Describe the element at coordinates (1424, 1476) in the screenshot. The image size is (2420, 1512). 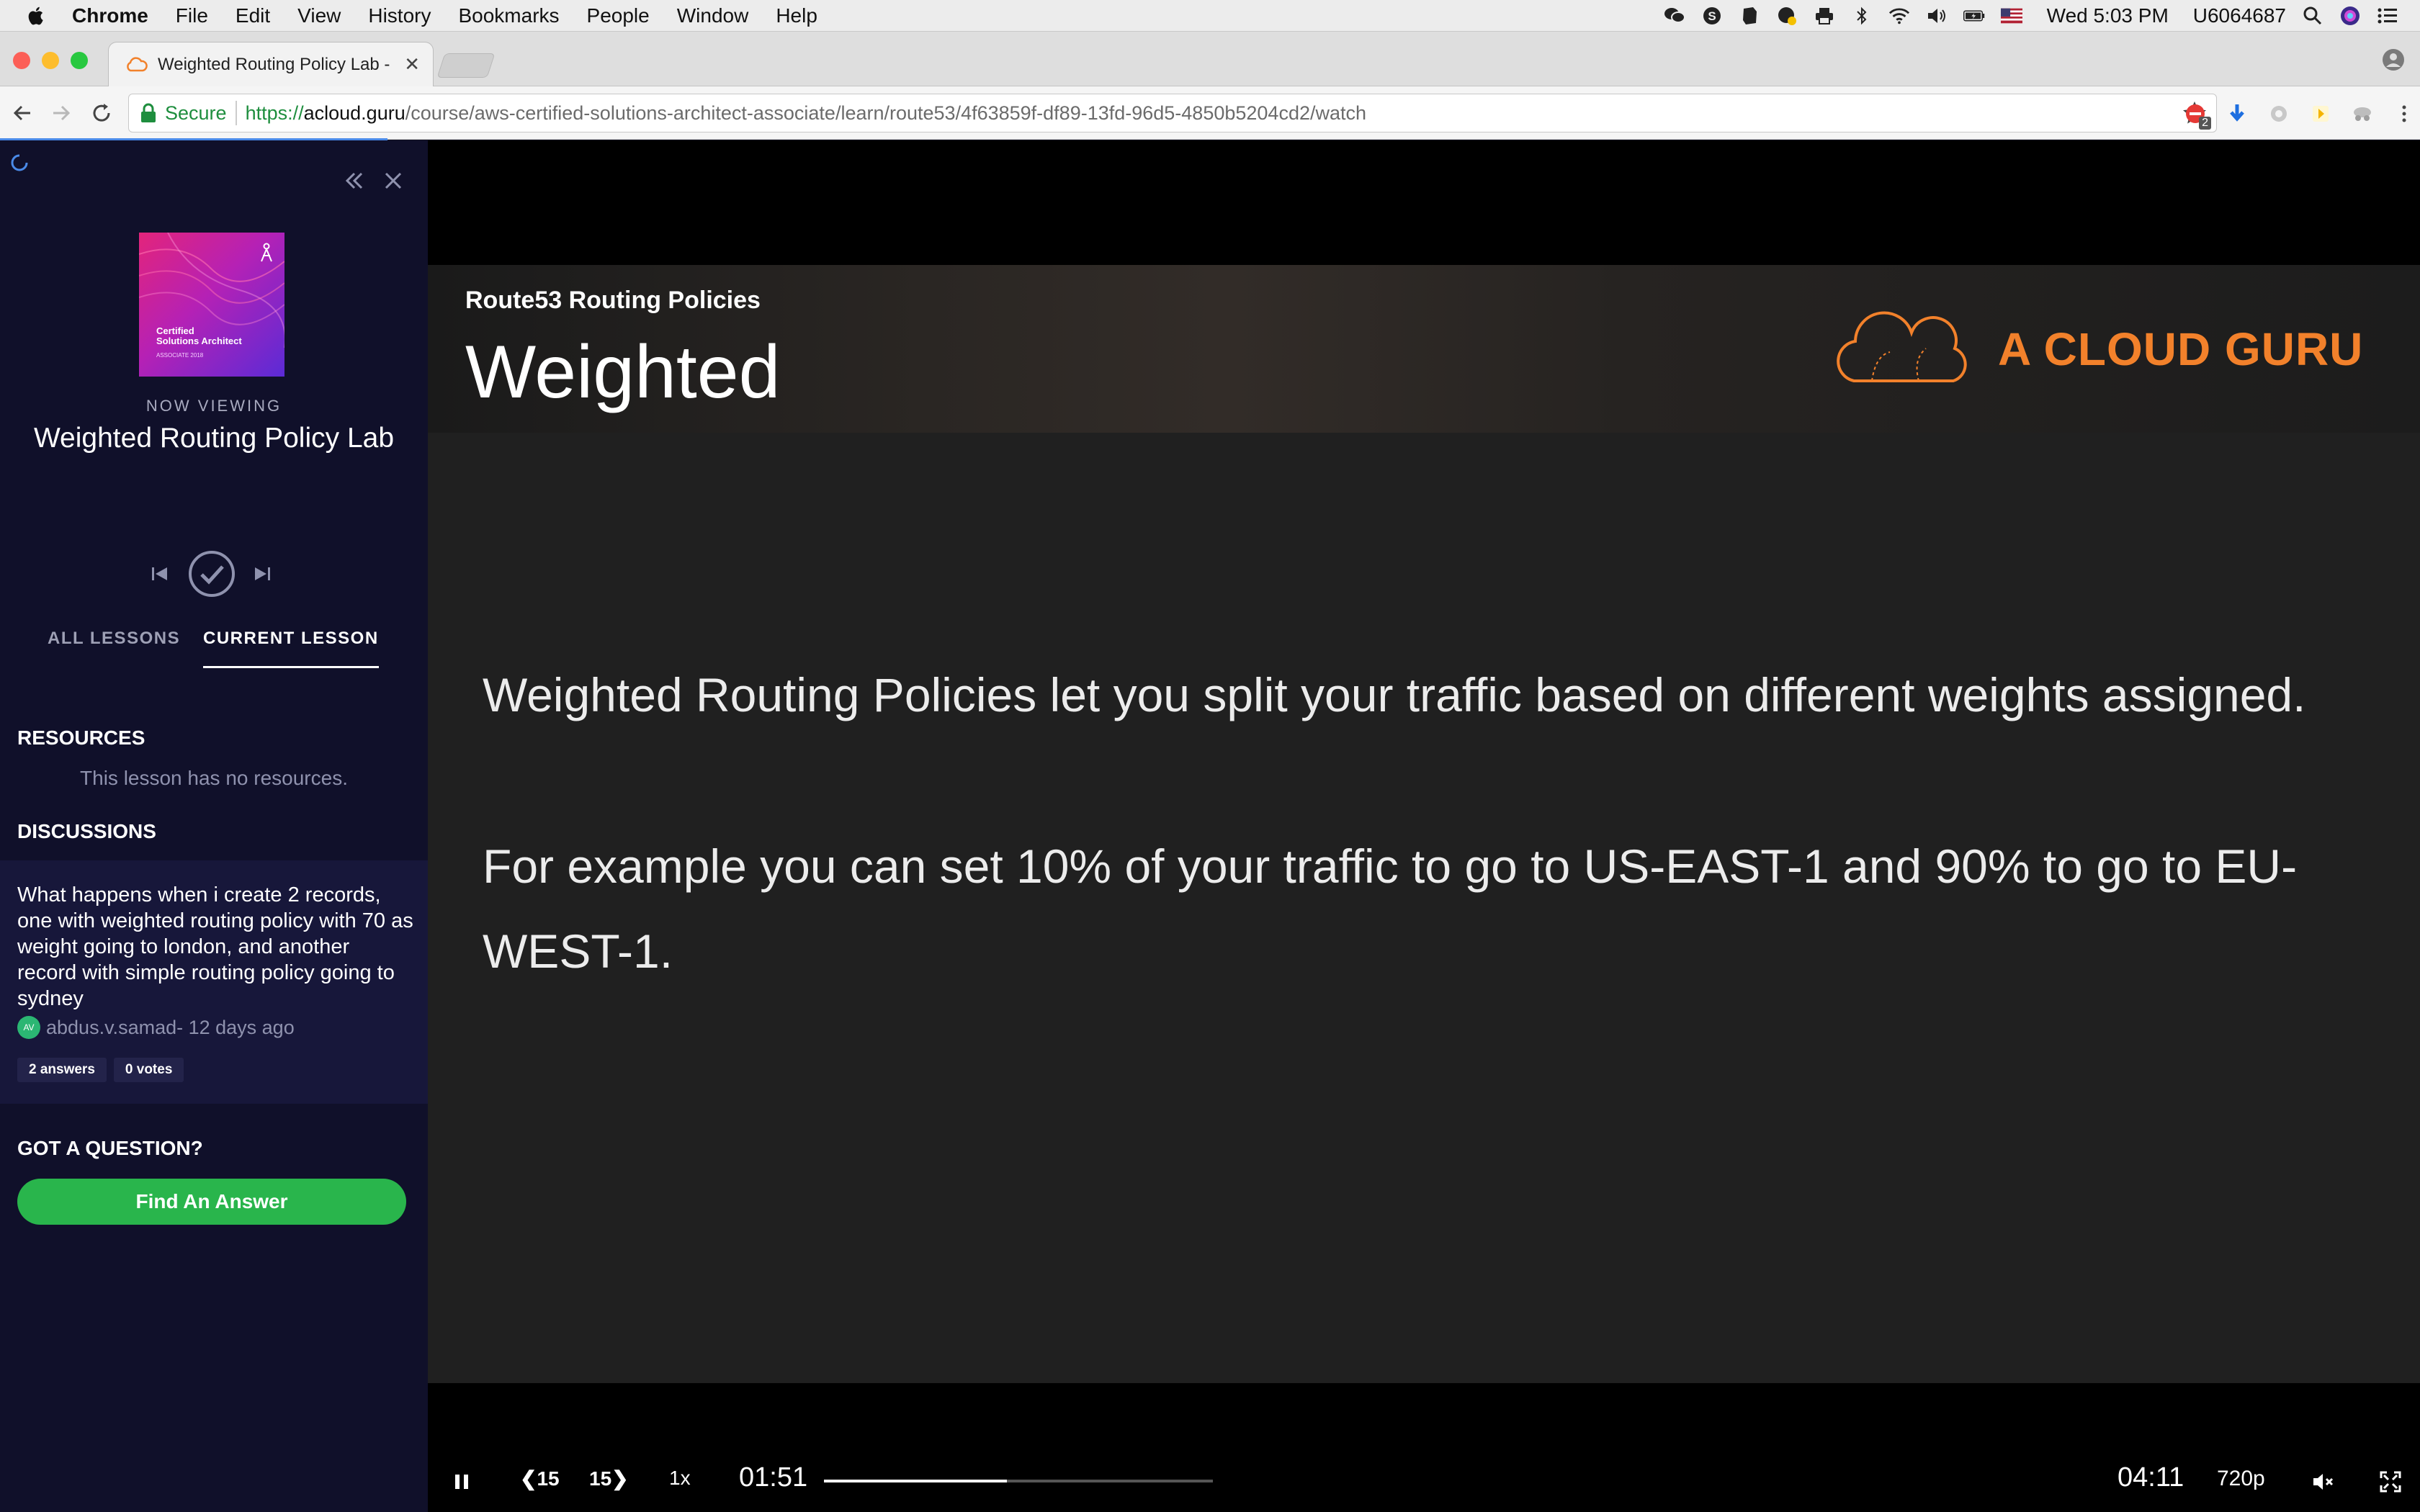
I see `player-controls: ❮15 15❯ 1x 01:51 04:11 720p` at that location.